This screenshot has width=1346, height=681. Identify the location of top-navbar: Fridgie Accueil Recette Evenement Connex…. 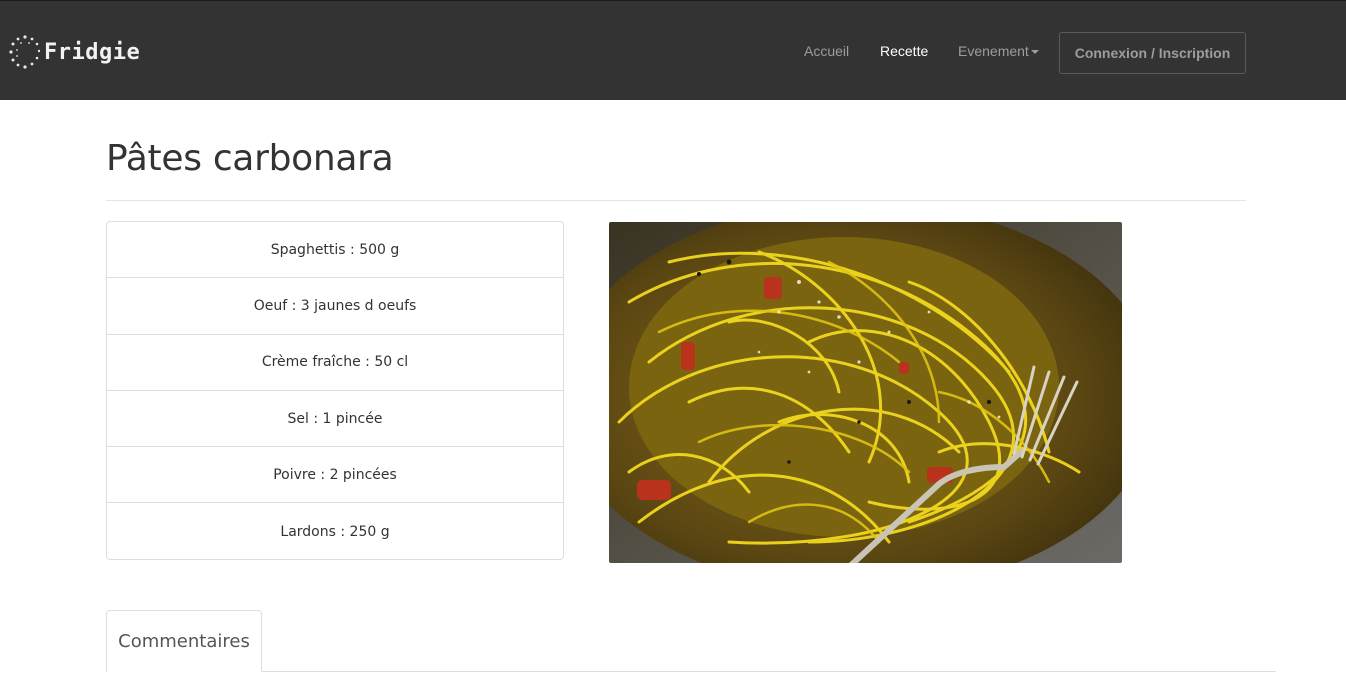
(673, 50).